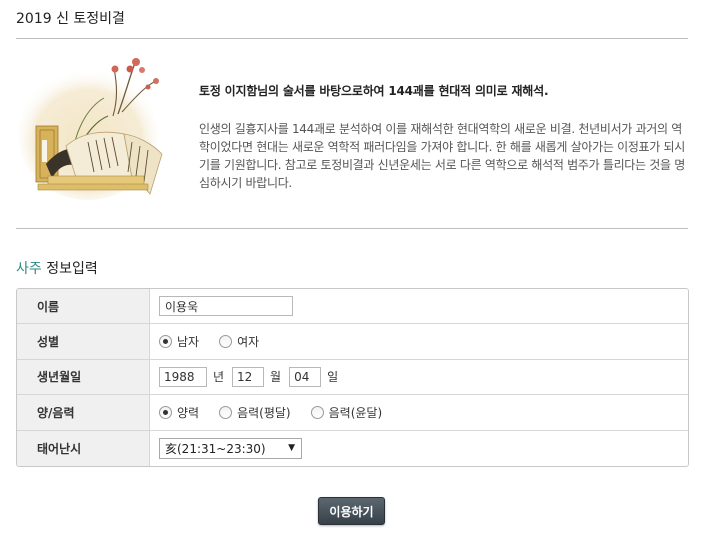  Describe the element at coordinates (188, 342) in the screenshot. I see `gender-male-label: 남자` at that location.